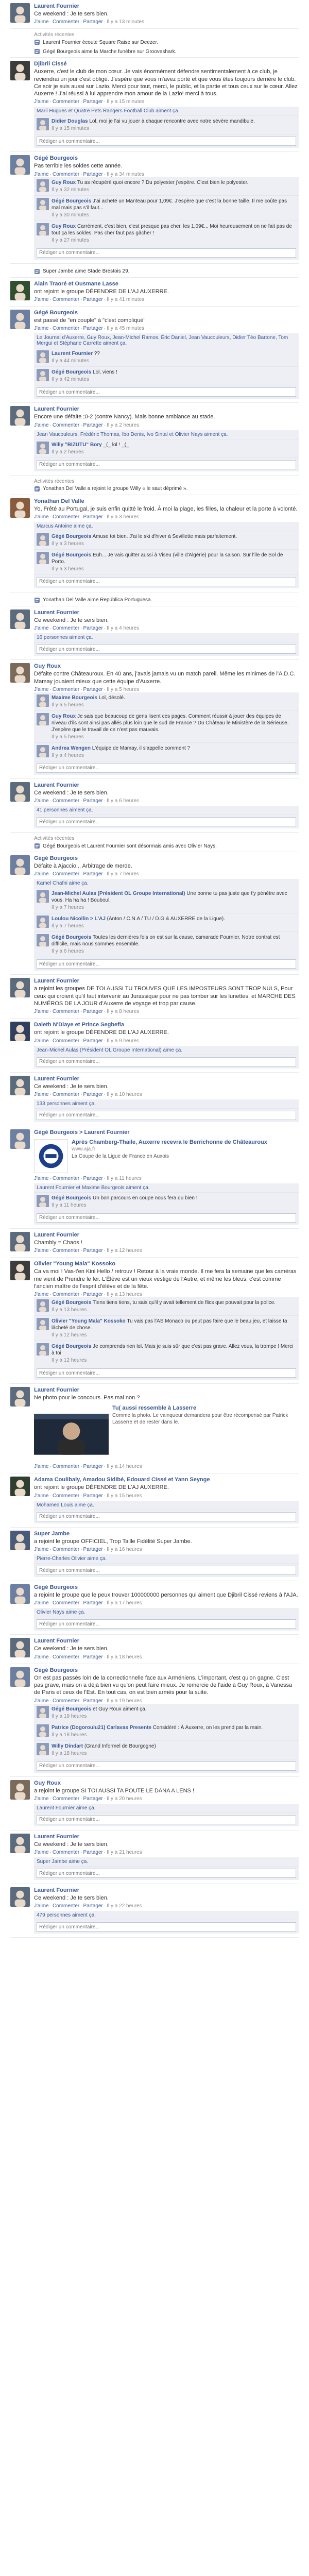 Image resolution: width=309 pixels, height=2576 pixels. Describe the element at coordinates (166, 1104) in the screenshot. I see `likes-summary: 133 personnes aiment ça.` at that location.